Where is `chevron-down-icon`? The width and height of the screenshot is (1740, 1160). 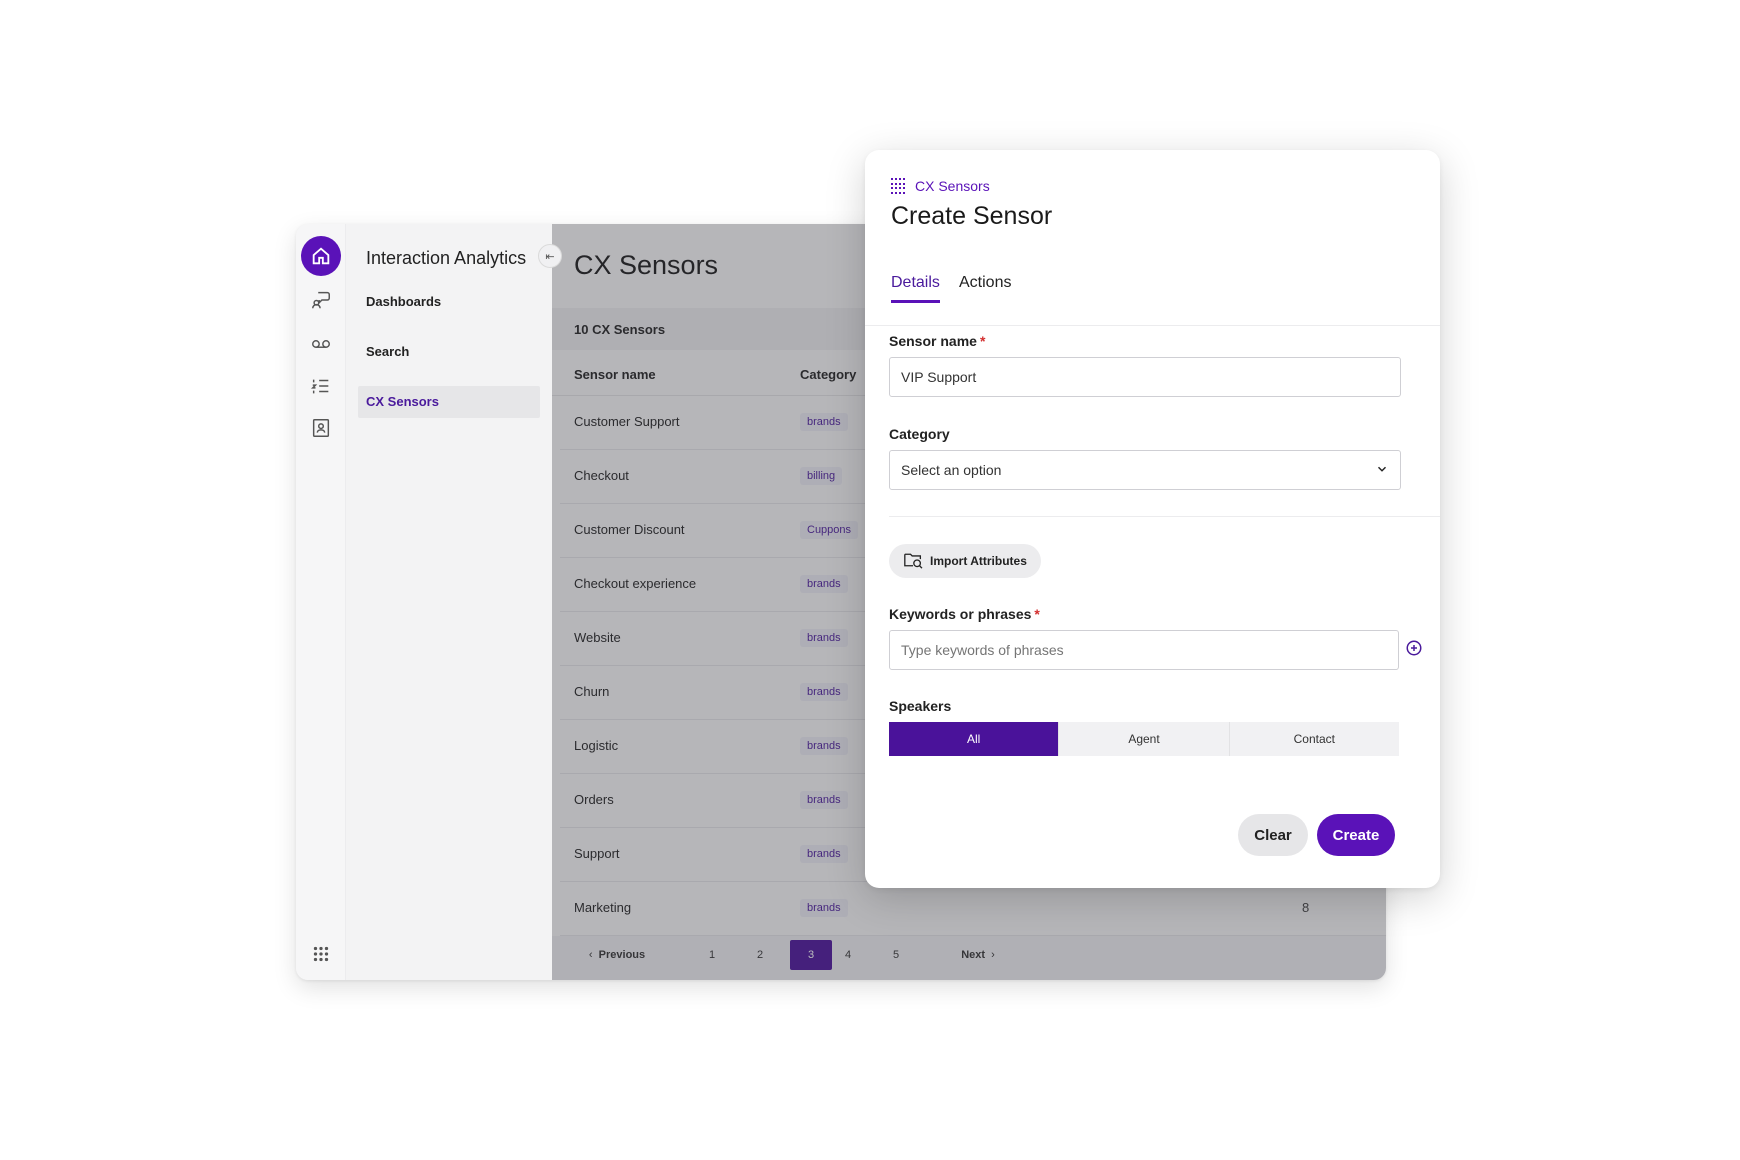
chevron-down-icon is located at coordinates (1382, 470).